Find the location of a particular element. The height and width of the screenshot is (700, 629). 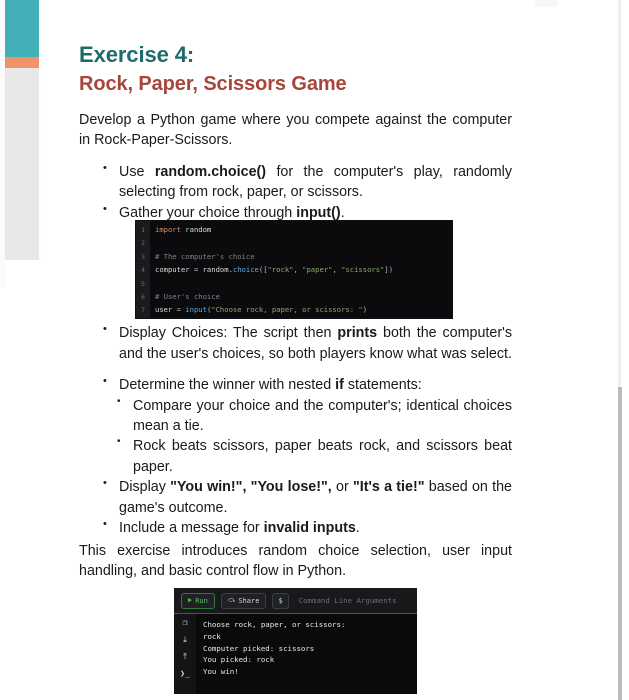

shell-button: $ is located at coordinates (280, 600).